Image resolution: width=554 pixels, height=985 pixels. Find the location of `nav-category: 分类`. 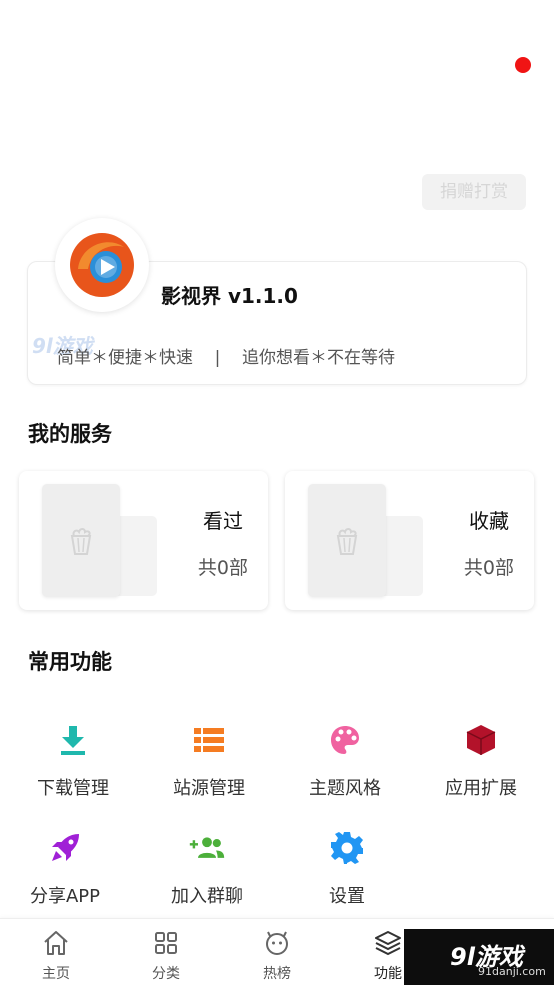

nav-category: 分类 is located at coordinates (166, 952).